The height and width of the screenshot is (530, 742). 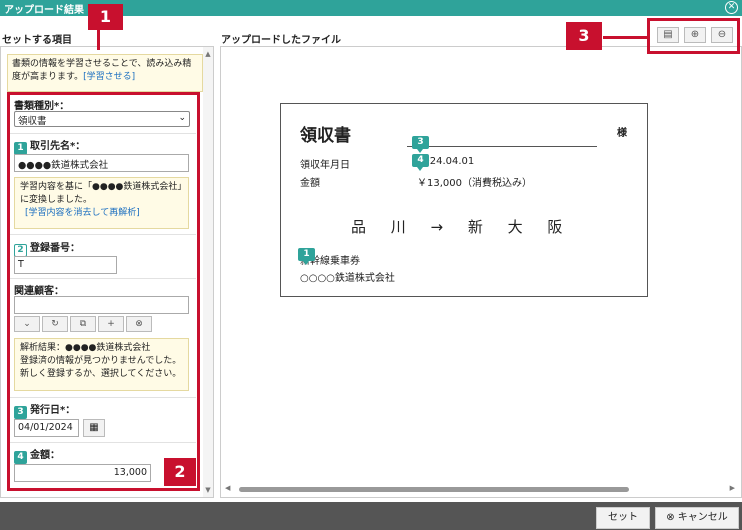 I want to click on receipt-issuer: ○○○○鉄道株式会社, so click(x=347, y=278).